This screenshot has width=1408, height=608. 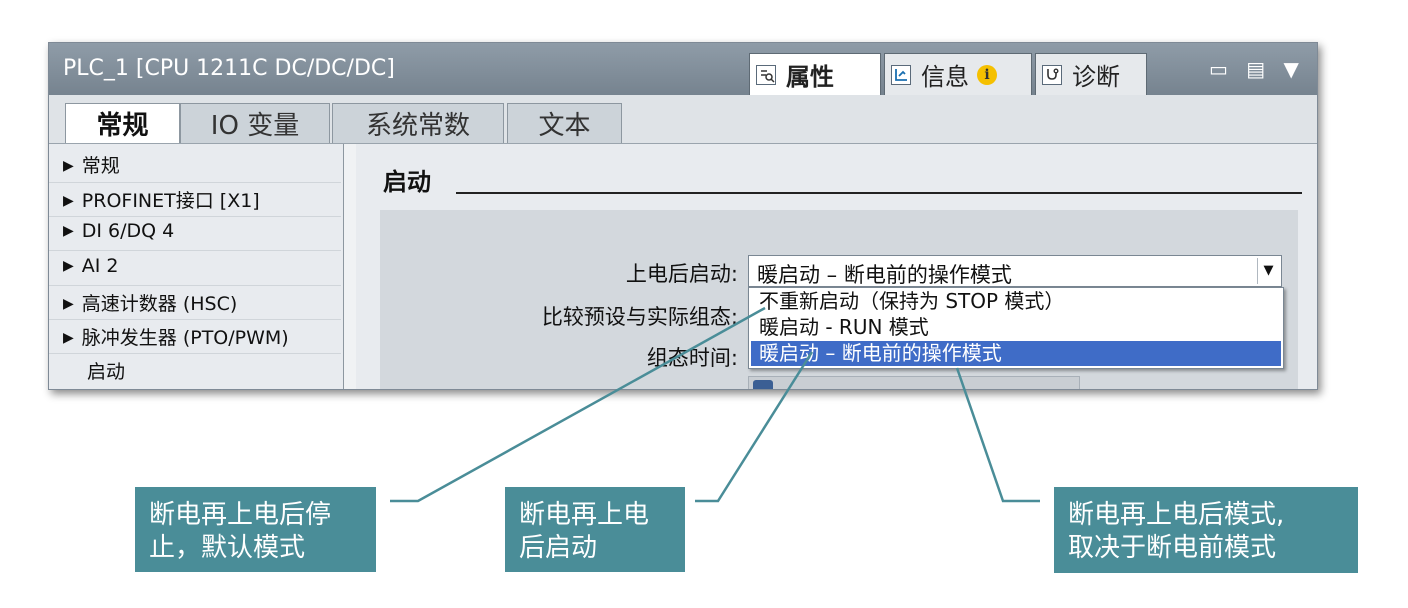 What do you see at coordinates (595, 529) in the screenshot?
I see `callout-restart: 断电再上电 后启动` at bounding box center [595, 529].